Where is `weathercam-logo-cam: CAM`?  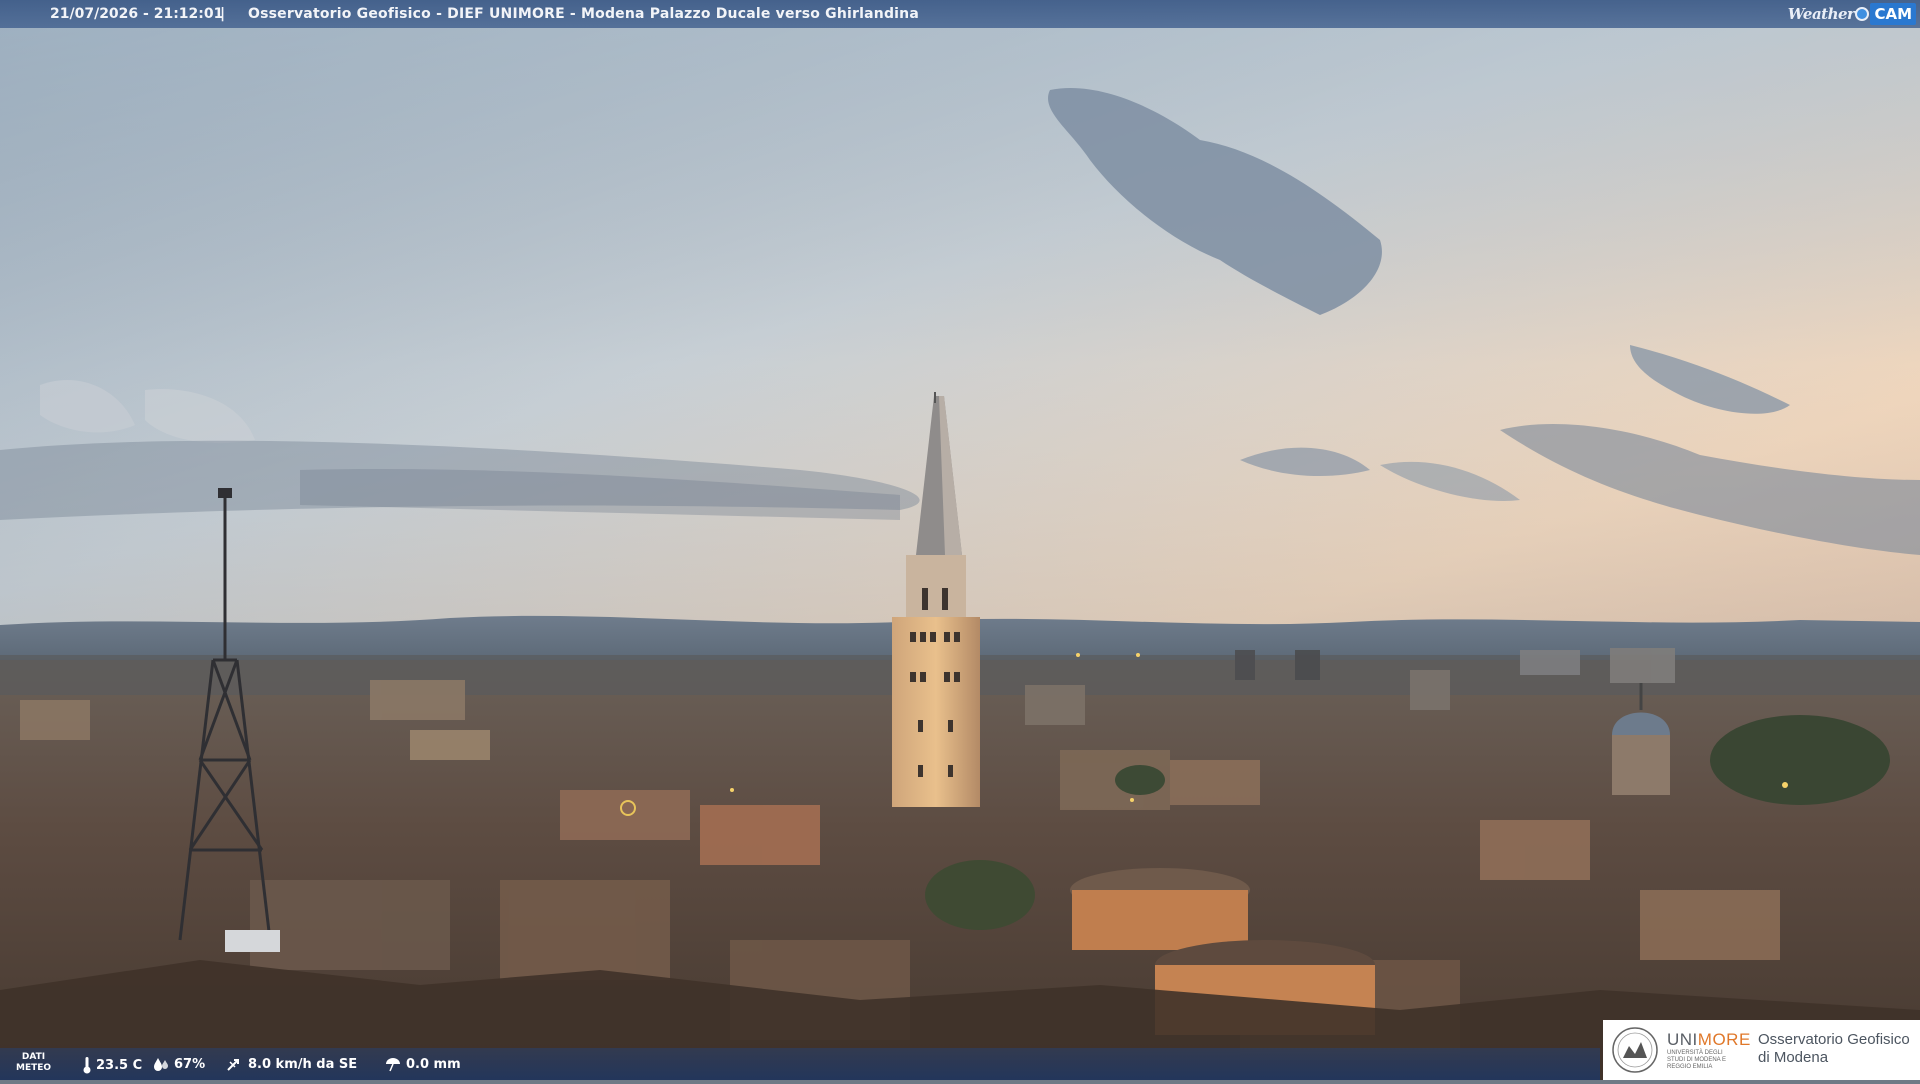 weathercam-logo-cam: CAM is located at coordinates (1893, 14).